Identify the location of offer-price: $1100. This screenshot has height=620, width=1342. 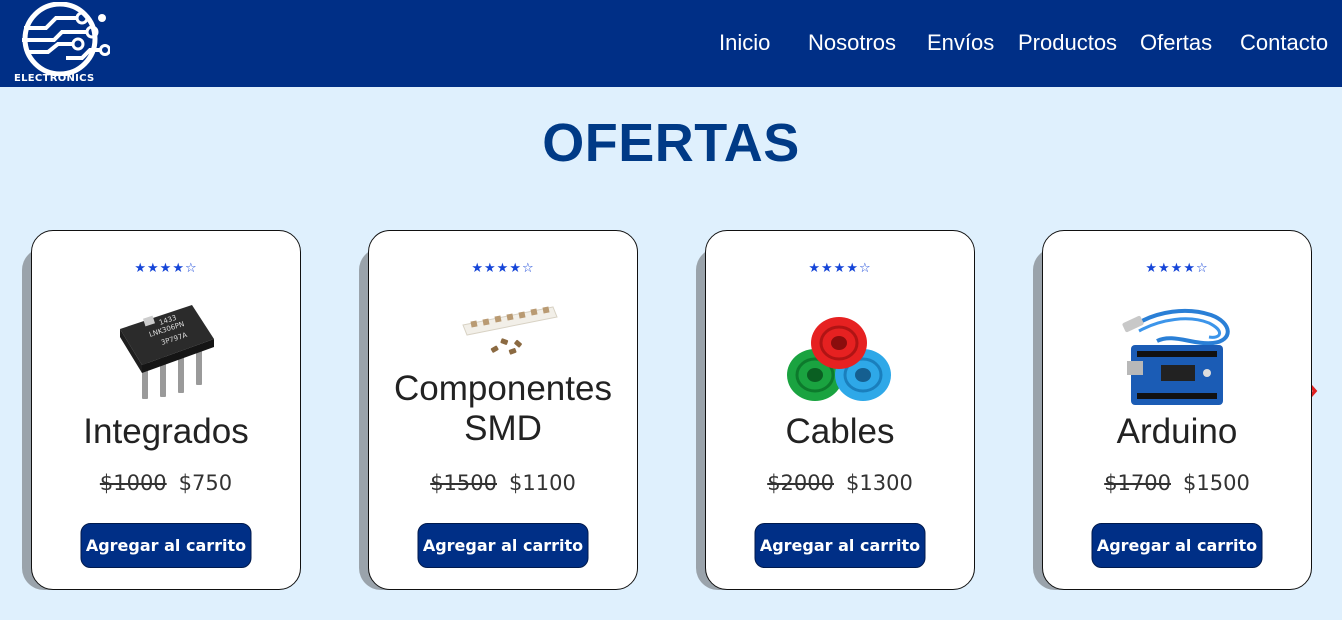
(542, 483).